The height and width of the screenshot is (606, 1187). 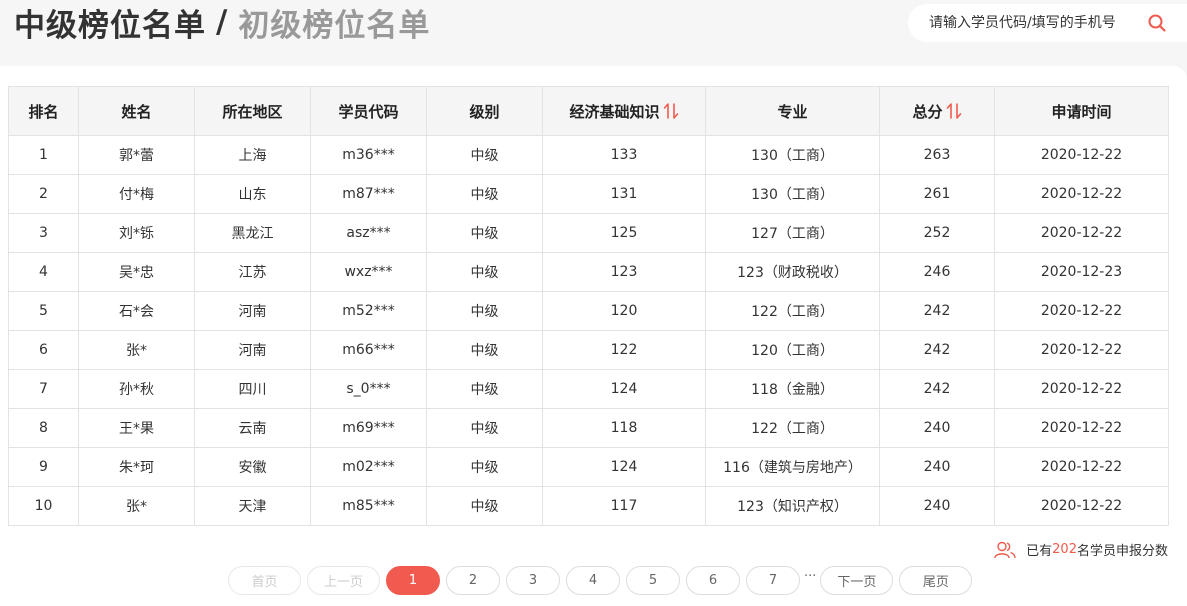 I want to click on table-cell: s_0***, so click(x=368, y=389).